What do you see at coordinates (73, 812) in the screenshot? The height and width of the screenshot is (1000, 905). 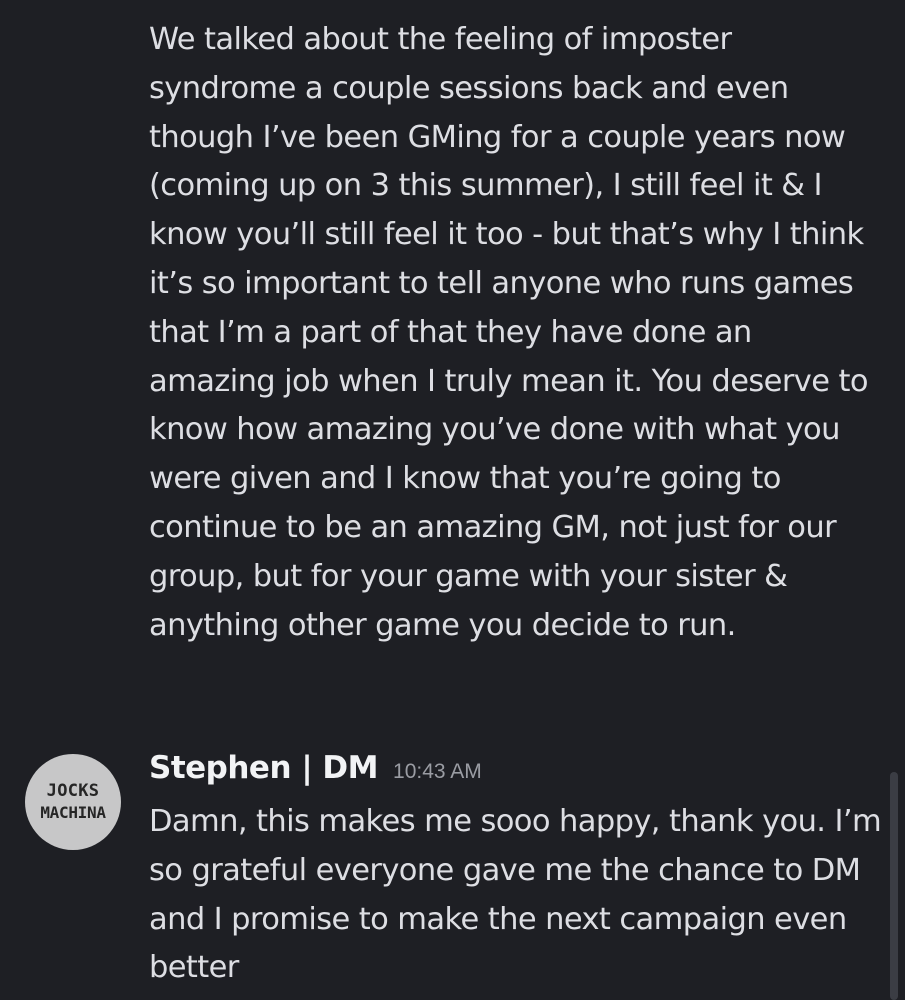 I see `avatar-text-line2: MACHINA` at bounding box center [73, 812].